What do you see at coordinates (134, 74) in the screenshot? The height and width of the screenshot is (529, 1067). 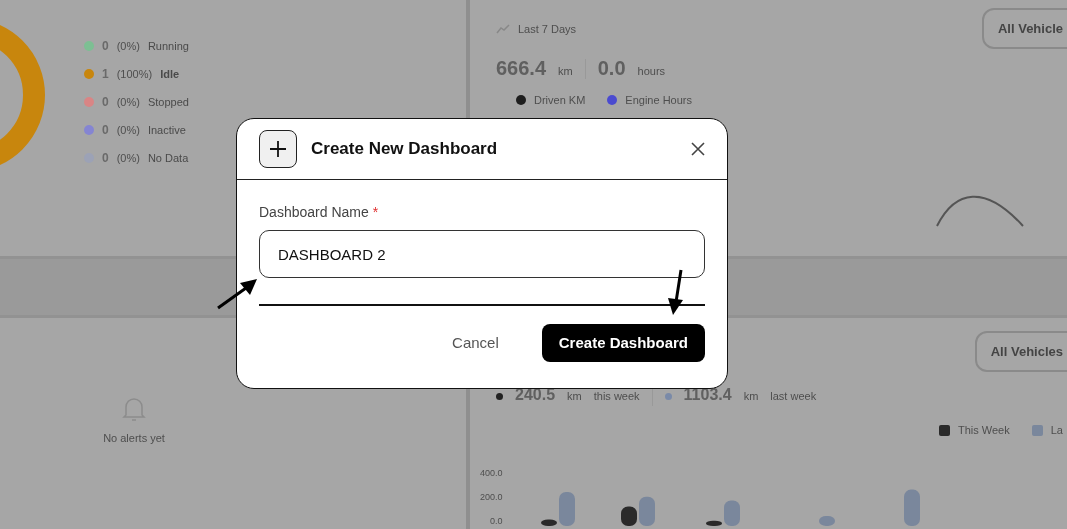 I see `status-percent: (100%)` at bounding box center [134, 74].